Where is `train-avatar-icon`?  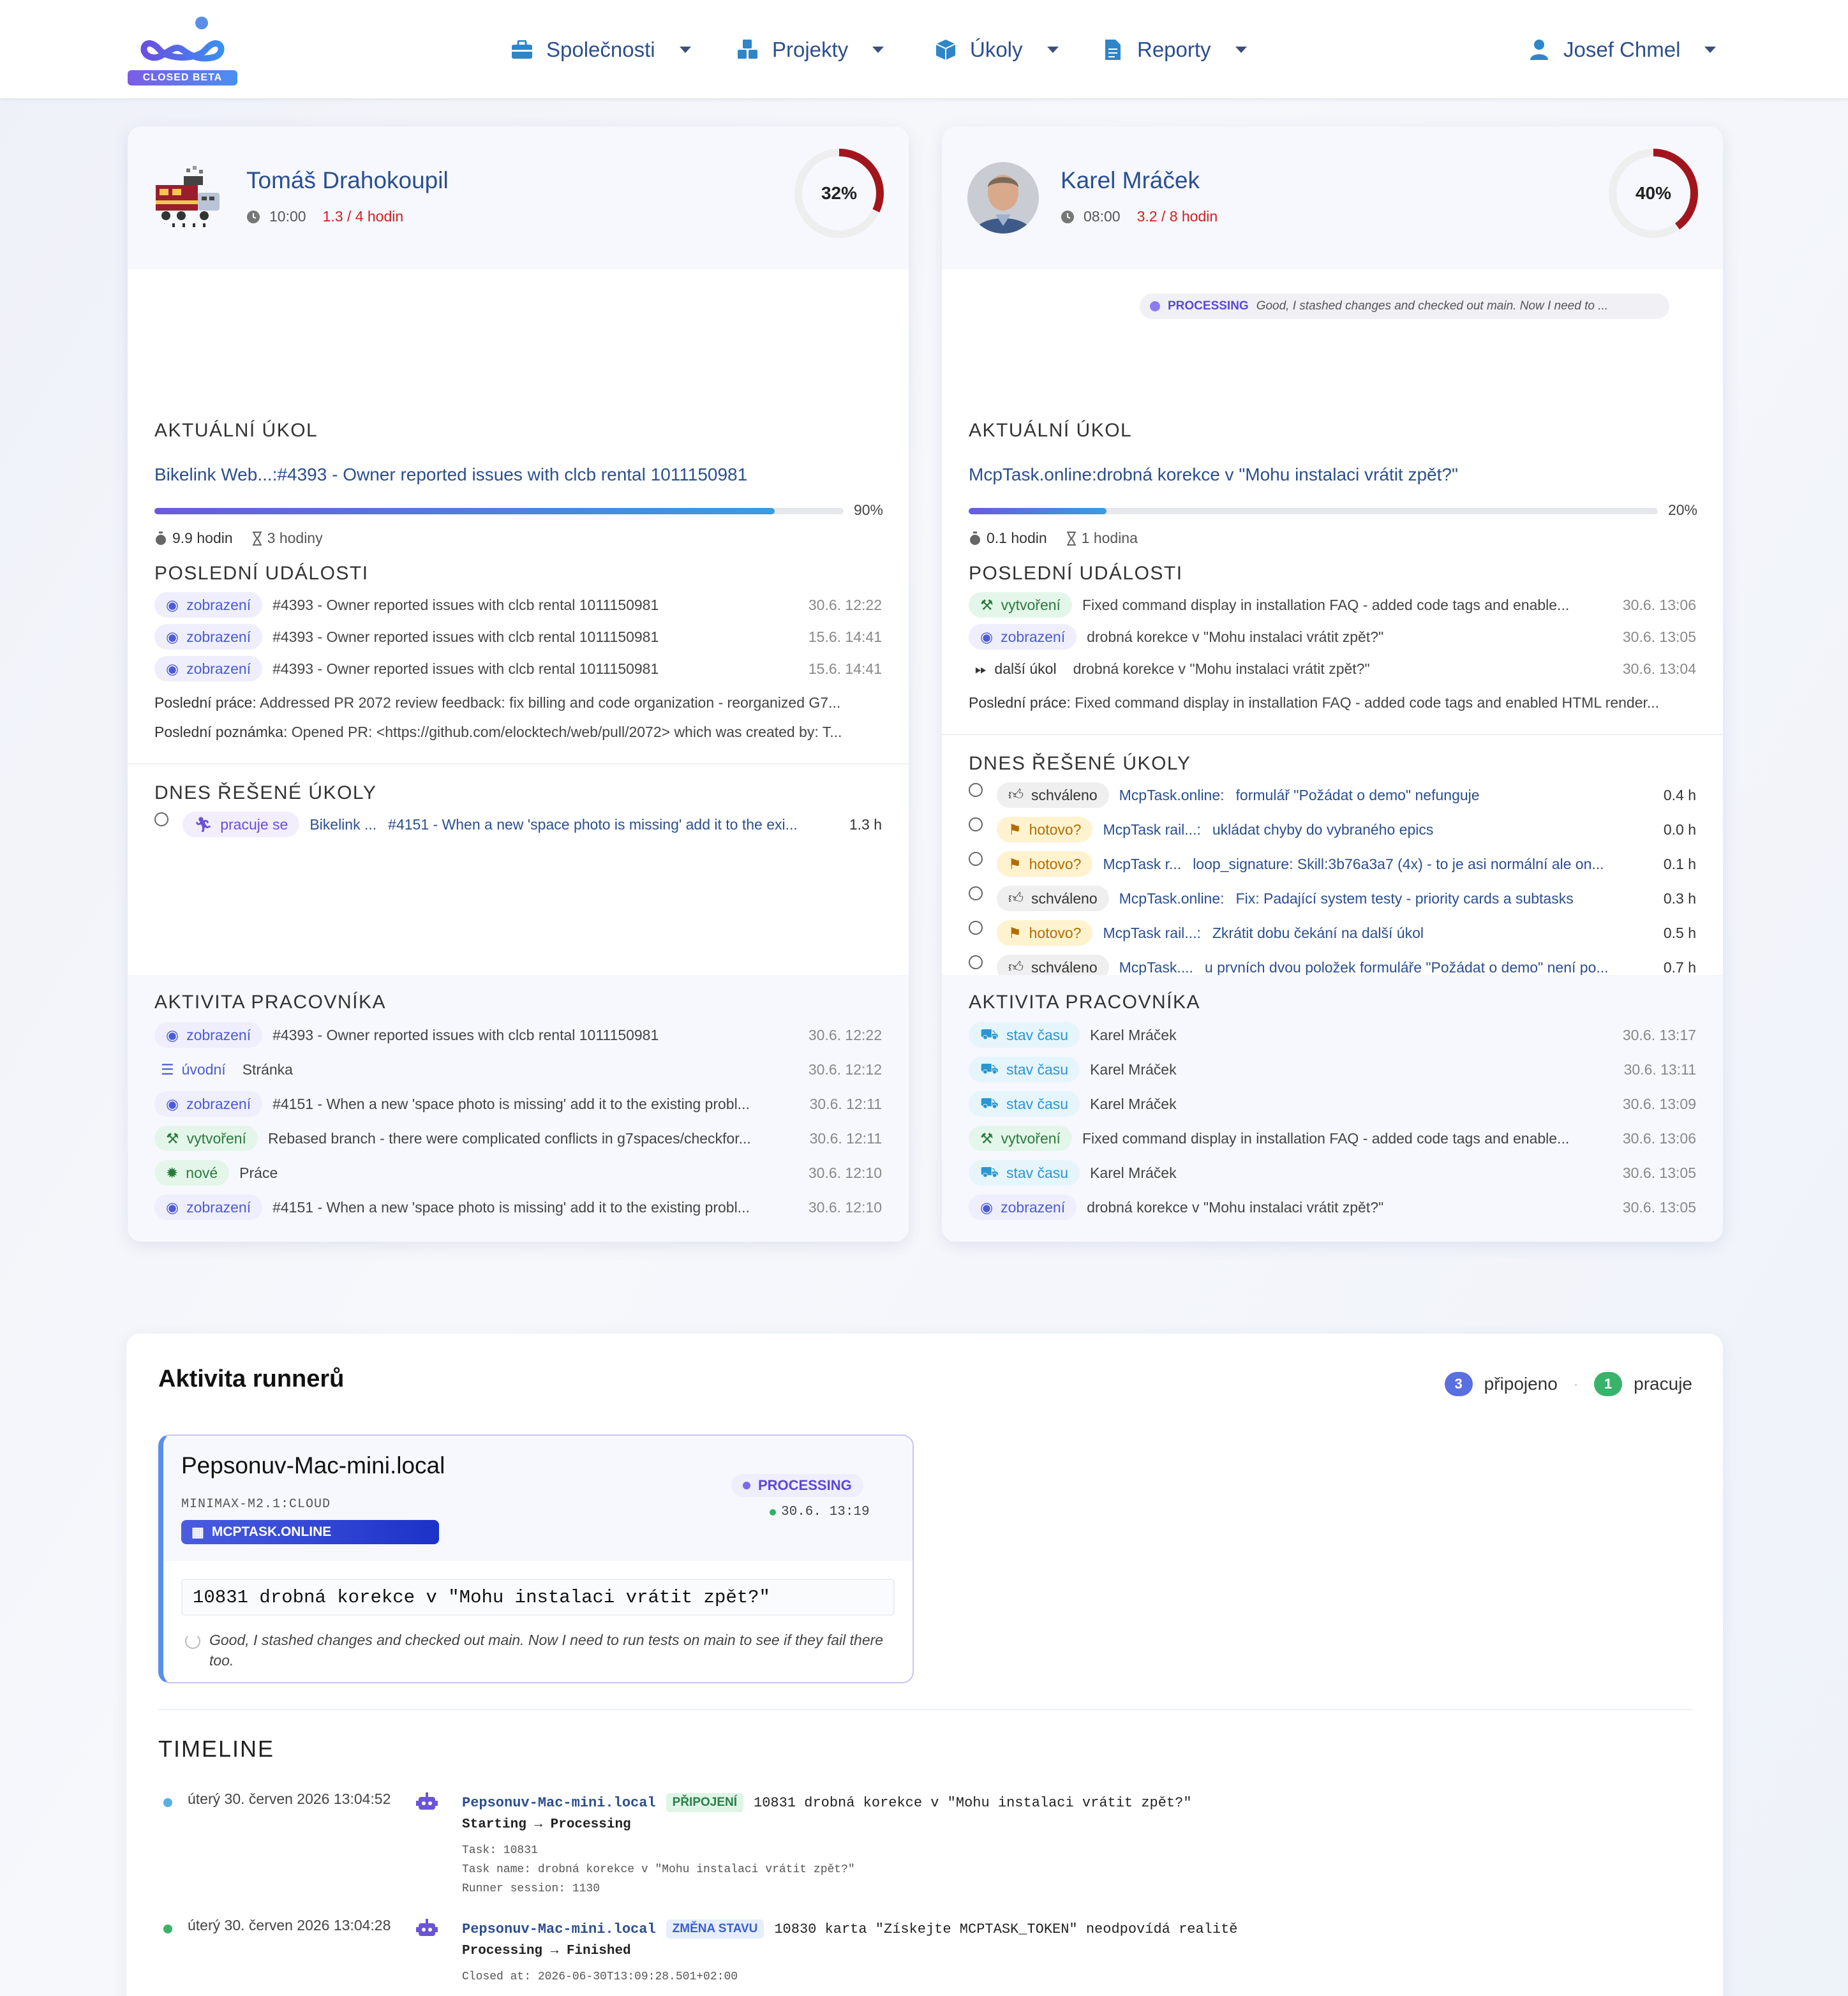 train-avatar-icon is located at coordinates (188, 196).